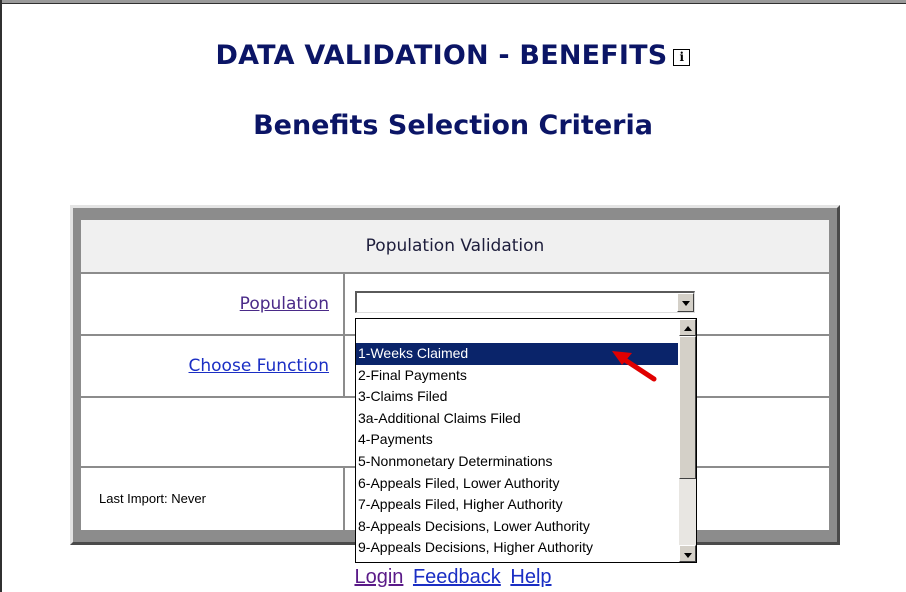 The width and height of the screenshot is (906, 592). What do you see at coordinates (453, 125) in the screenshot?
I see `page-subtitle: Benefits Selection Criteria` at bounding box center [453, 125].